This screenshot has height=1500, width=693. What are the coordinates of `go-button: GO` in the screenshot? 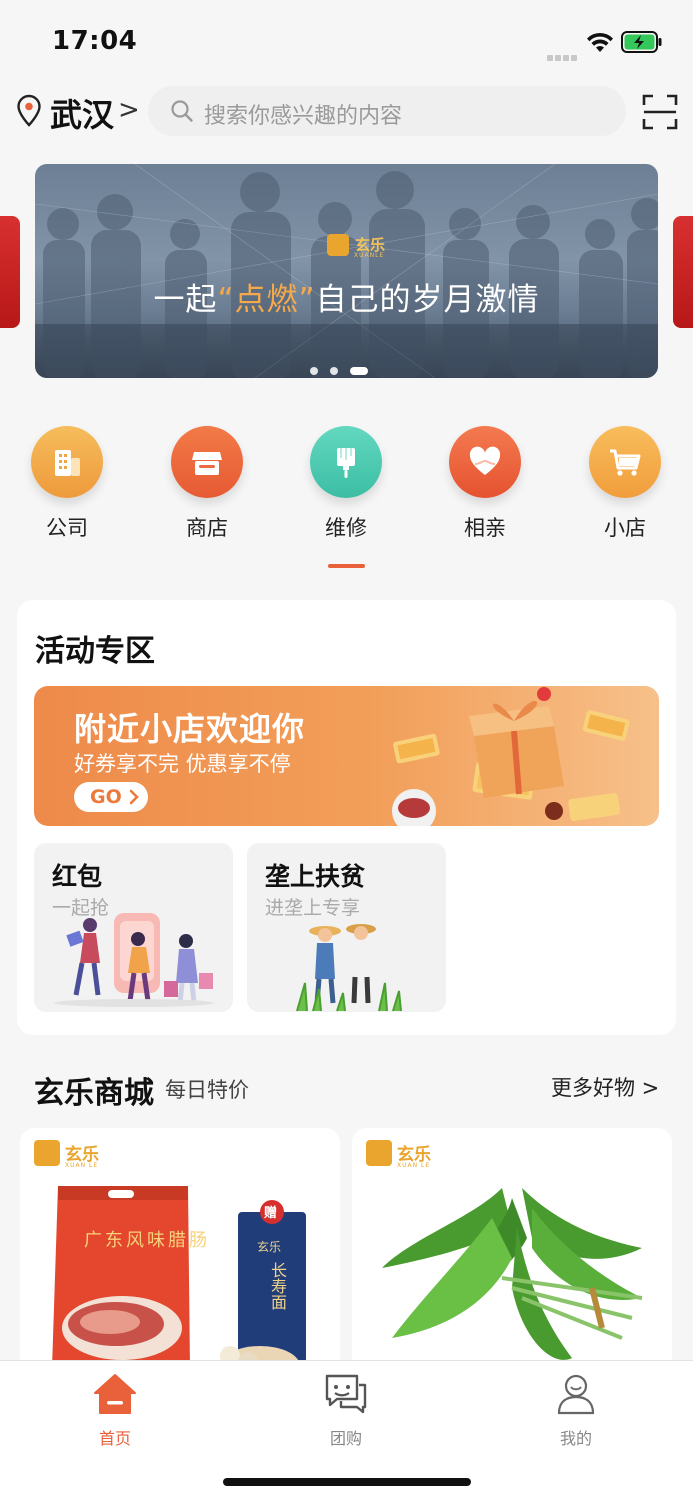 It's located at (111, 797).